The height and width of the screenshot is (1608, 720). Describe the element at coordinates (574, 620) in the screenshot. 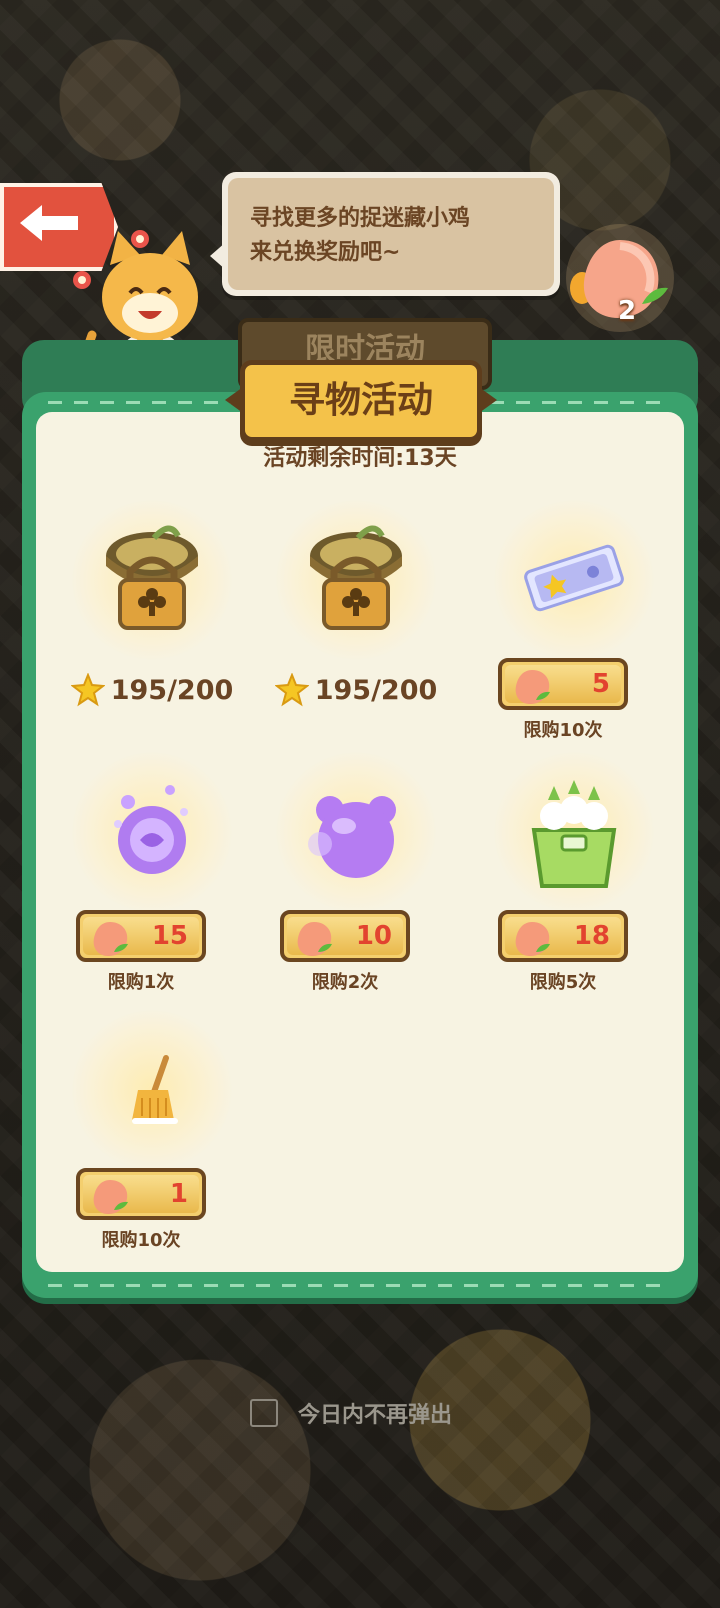

I see `reward-item-ticket: 5 限购10次` at that location.